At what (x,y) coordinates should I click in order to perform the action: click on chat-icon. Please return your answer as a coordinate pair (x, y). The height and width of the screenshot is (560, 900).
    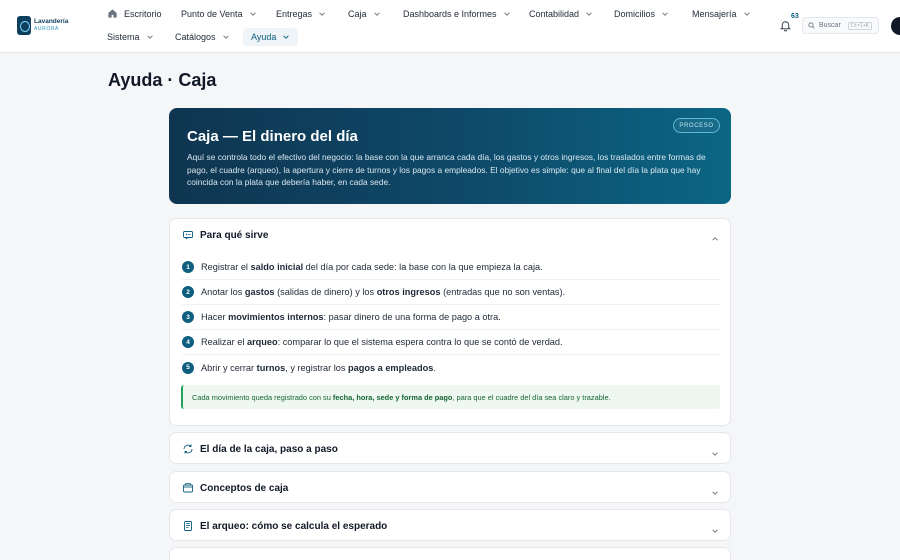
    Looking at the image, I should click on (188, 235).